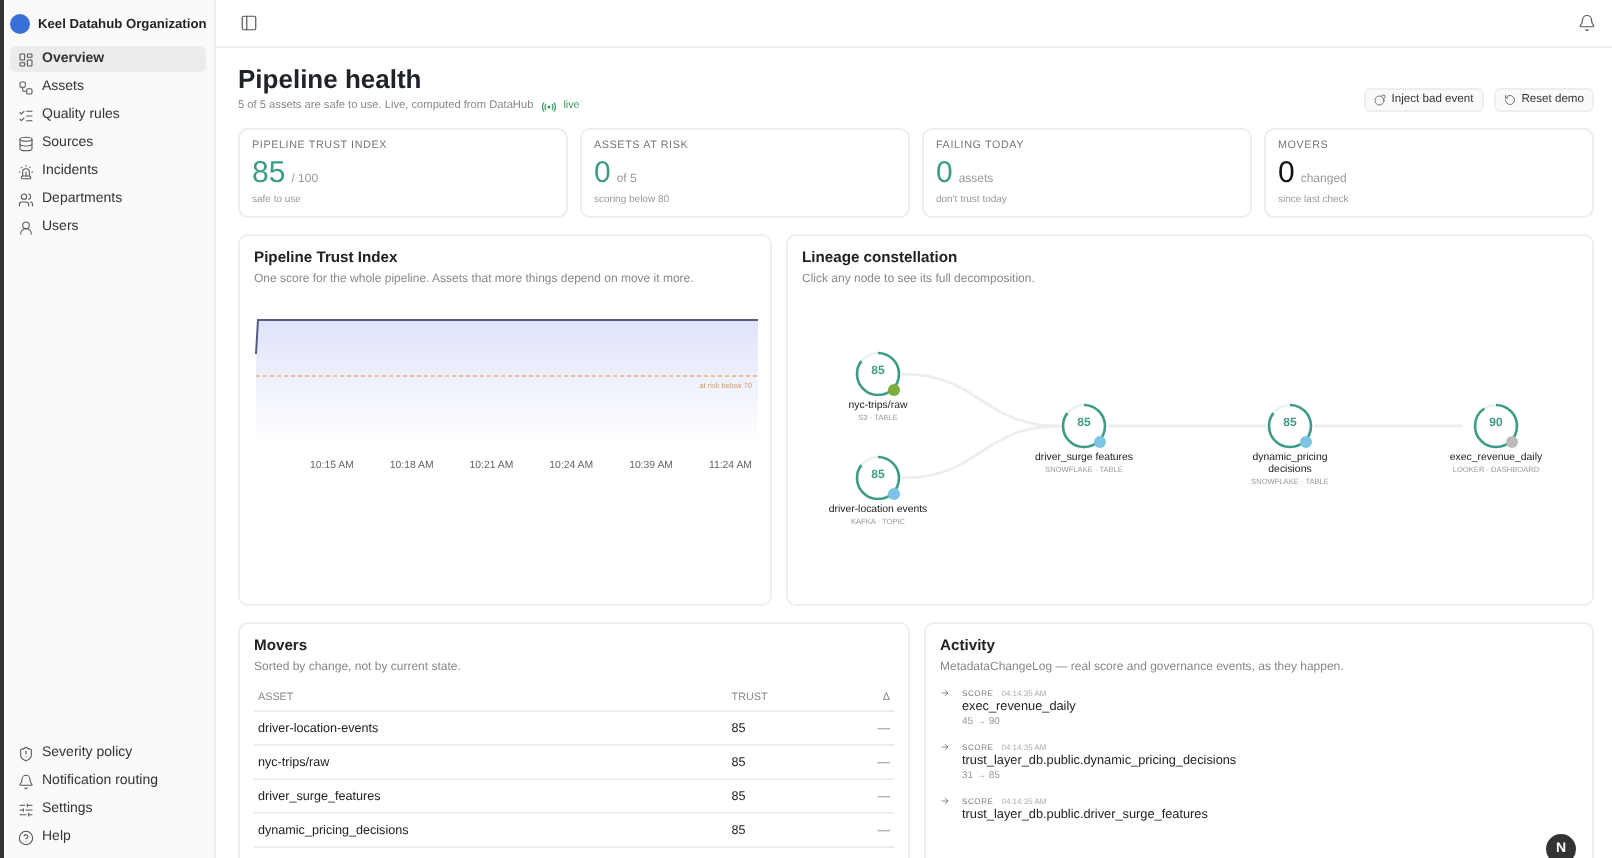  Describe the element at coordinates (269, 173) in the screenshot. I see `kpi-value: 85` at that location.